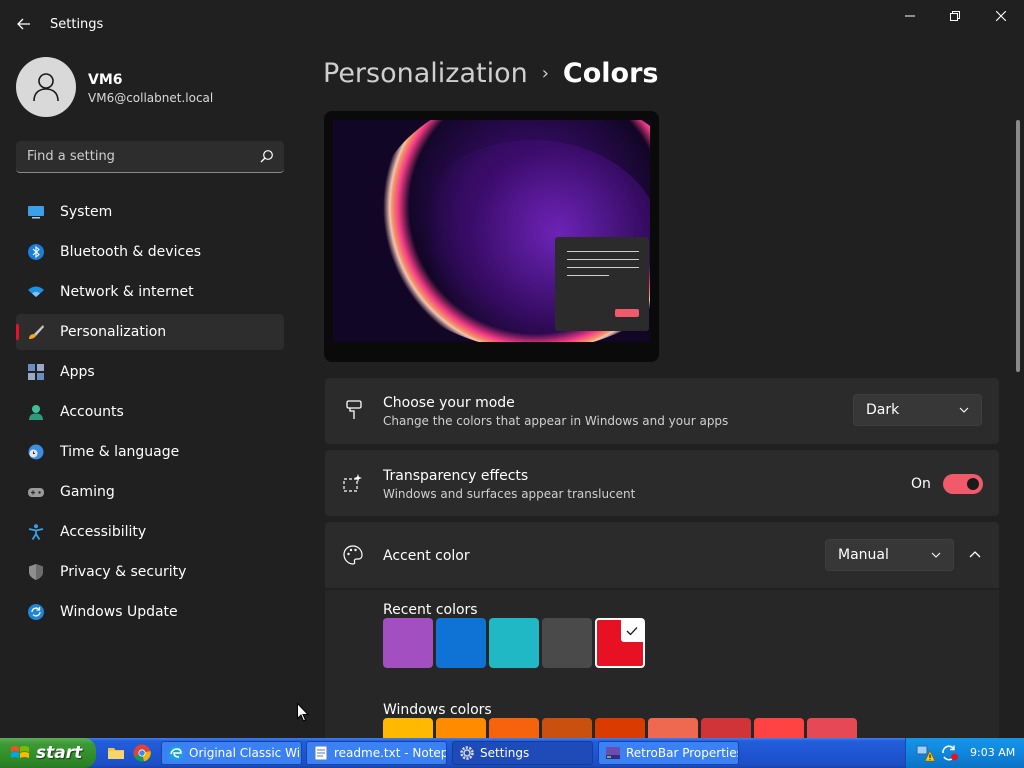  What do you see at coordinates (36, 212) in the screenshot?
I see `monitor-icon` at bounding box center [36, 212].